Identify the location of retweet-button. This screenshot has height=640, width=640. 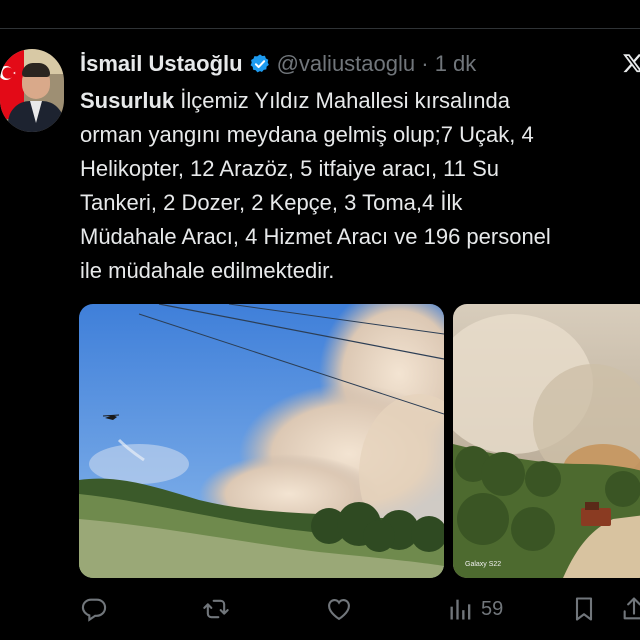
(216, 609).